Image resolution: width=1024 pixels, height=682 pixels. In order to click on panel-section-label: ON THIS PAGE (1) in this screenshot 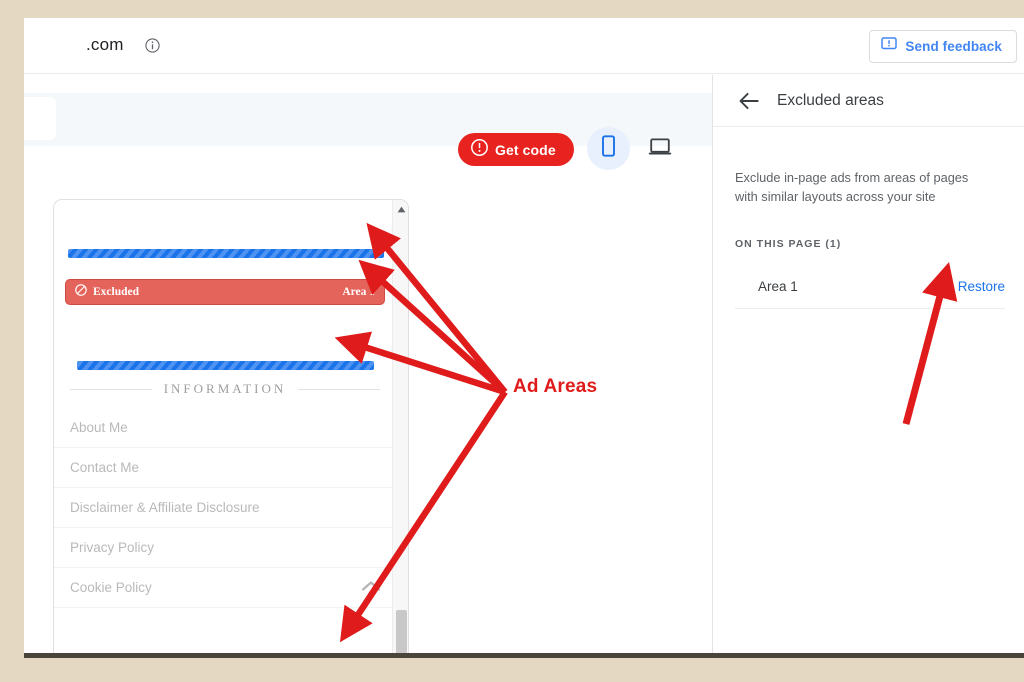, I will do `click(788, 244)`.